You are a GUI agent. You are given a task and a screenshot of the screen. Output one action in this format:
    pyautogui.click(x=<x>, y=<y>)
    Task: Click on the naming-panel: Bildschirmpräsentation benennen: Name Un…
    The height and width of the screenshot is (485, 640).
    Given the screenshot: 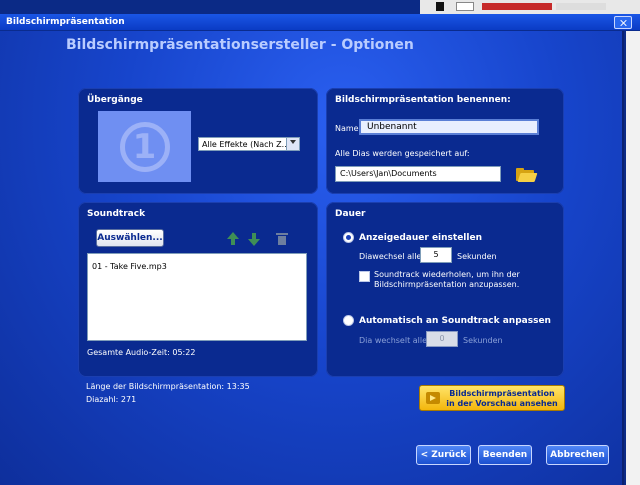 What is the action you would take?
    pyautogui.click(x=445, y=141)
    